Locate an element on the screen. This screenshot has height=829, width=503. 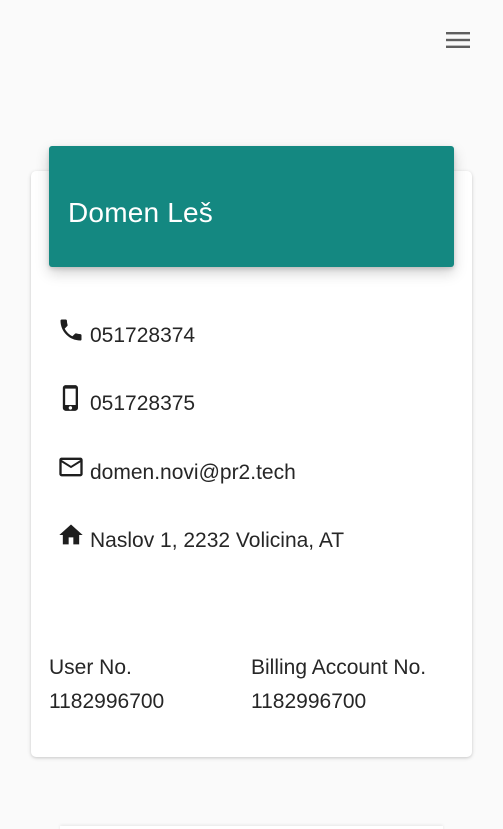
mobile-row: 051728375 is located at coordinates (126, 399).